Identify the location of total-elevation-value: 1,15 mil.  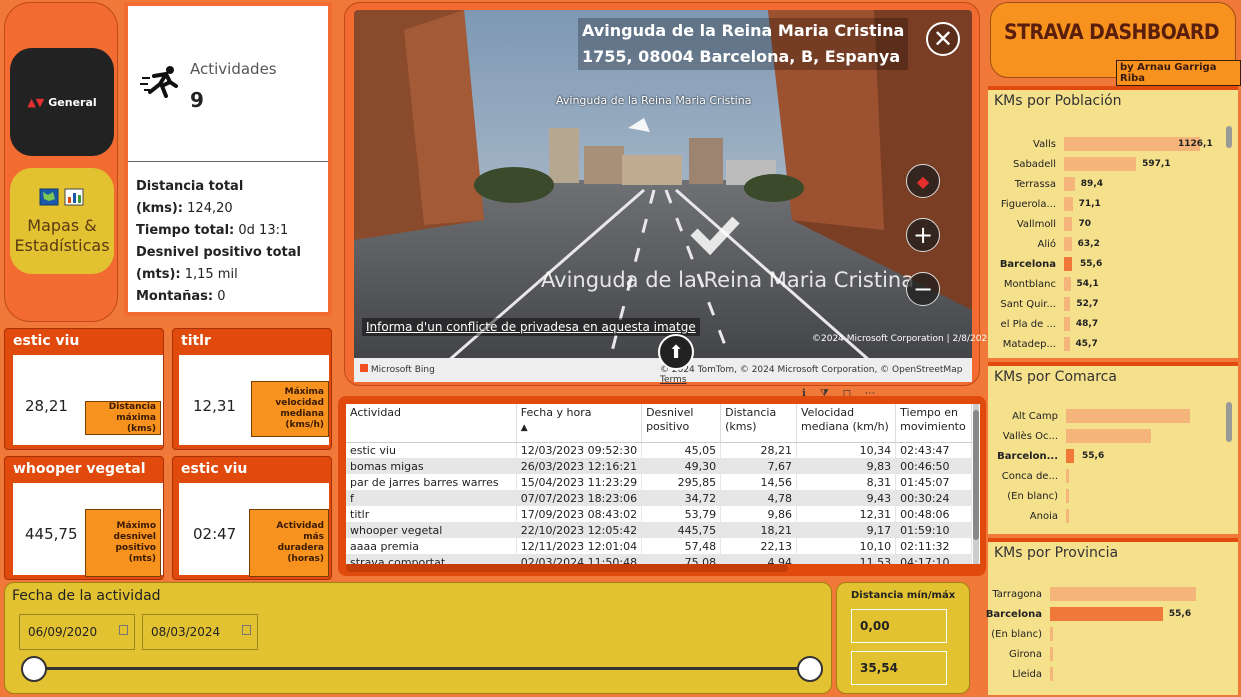
(211, 274).